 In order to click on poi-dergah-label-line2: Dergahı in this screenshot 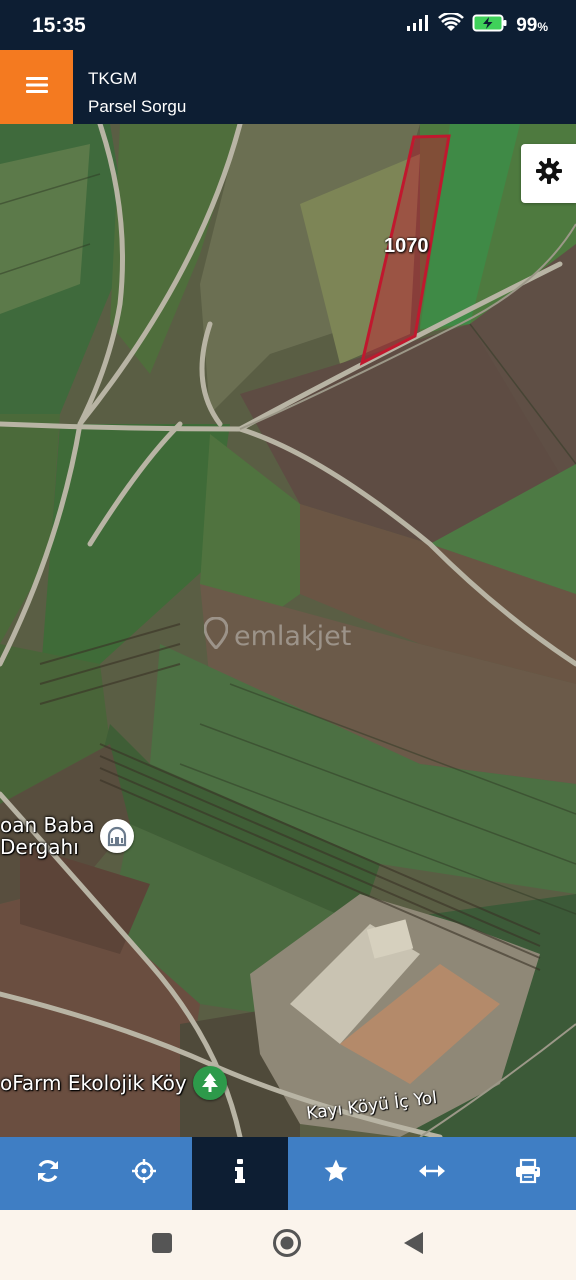, I will do `click(39, 847)`.